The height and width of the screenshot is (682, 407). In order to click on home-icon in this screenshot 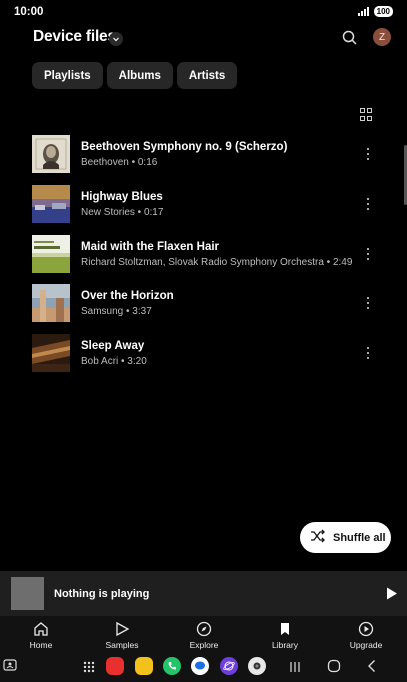, I will do `click(41, 629)`.